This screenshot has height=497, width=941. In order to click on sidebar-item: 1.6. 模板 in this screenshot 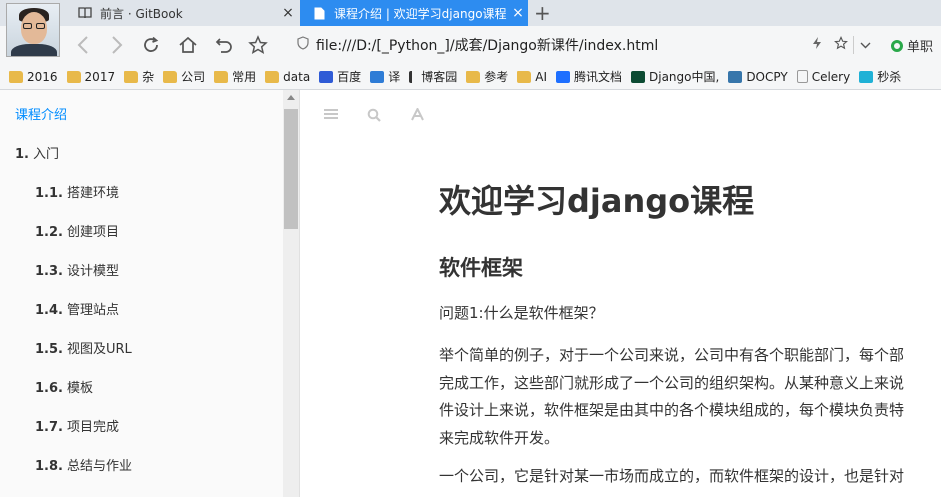, I will do `click(64, 386)`.